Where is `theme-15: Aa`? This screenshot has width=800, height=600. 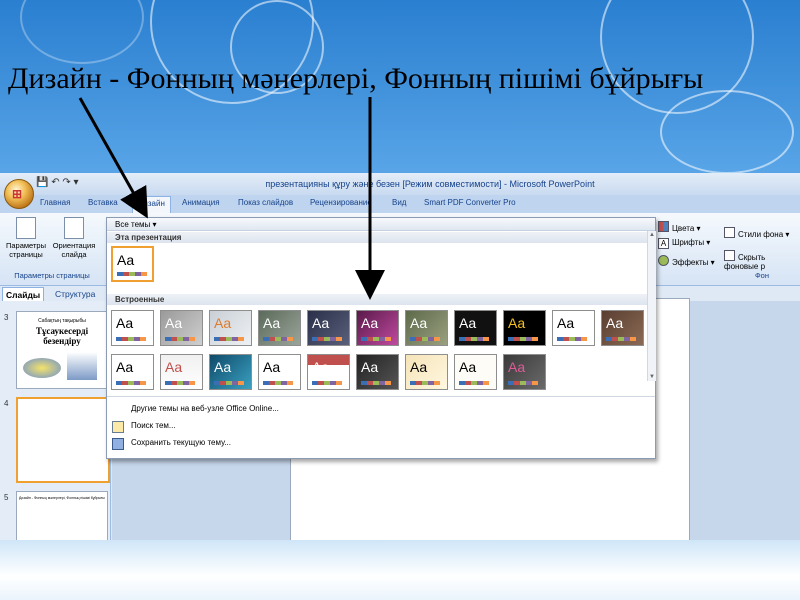
theme-15: Aa is located at coordinates (279, 372).